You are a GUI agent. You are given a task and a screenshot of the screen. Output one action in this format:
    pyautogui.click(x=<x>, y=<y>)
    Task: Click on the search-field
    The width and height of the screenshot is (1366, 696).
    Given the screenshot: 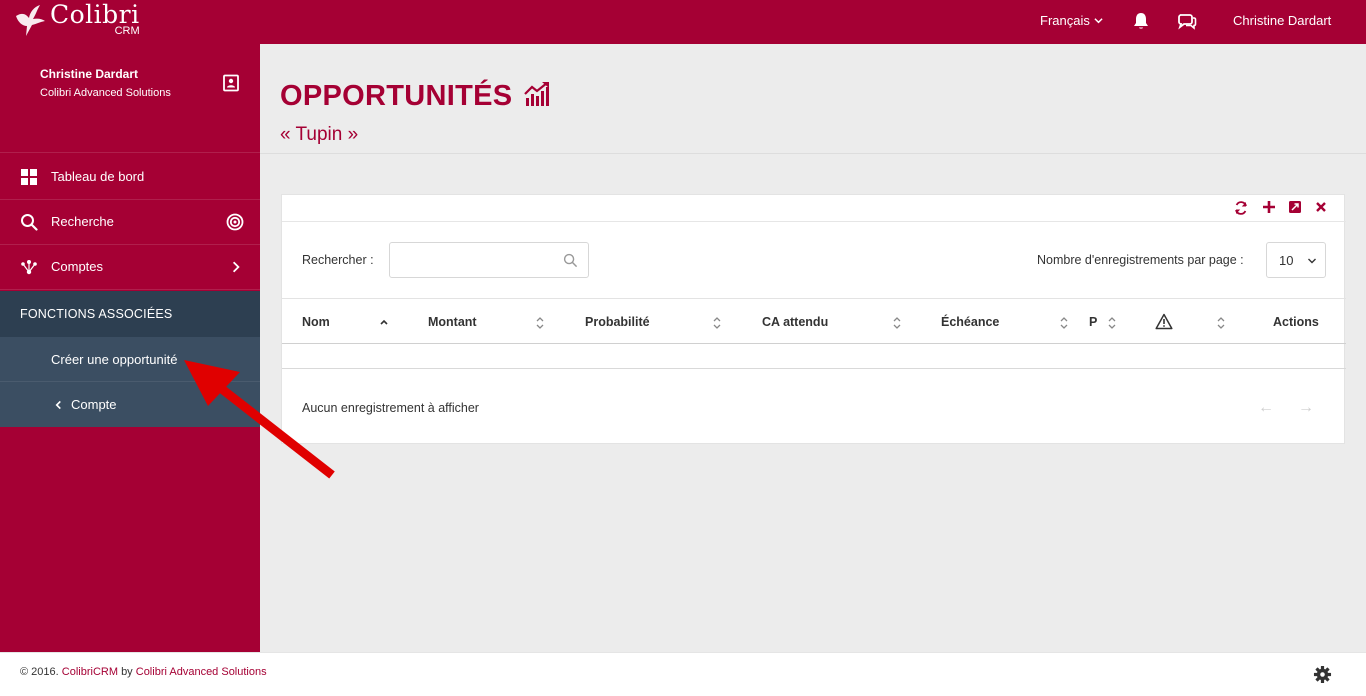 What is the action you would take?
    pyautogui.click(x=489, y=260)
    